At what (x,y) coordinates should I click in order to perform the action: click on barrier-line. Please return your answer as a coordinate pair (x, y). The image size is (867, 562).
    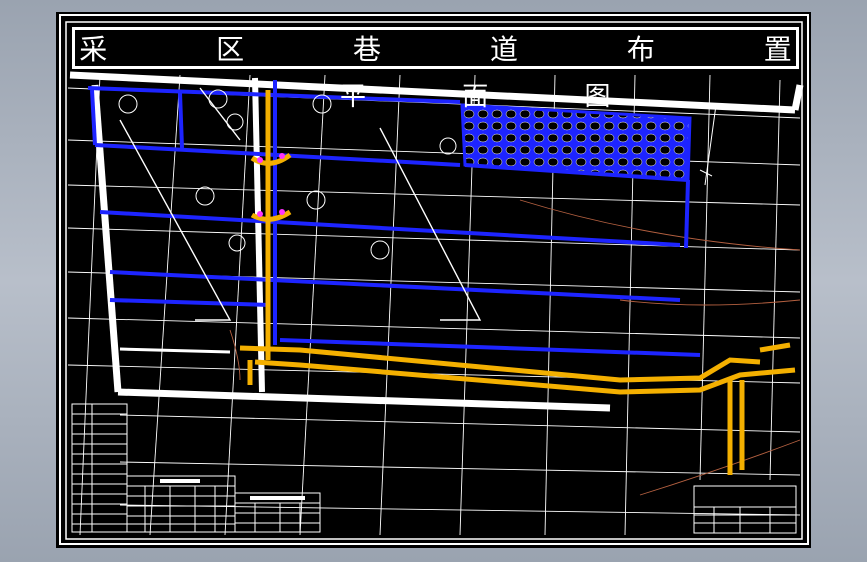
    Looking at the image, I should click on (175, 350).